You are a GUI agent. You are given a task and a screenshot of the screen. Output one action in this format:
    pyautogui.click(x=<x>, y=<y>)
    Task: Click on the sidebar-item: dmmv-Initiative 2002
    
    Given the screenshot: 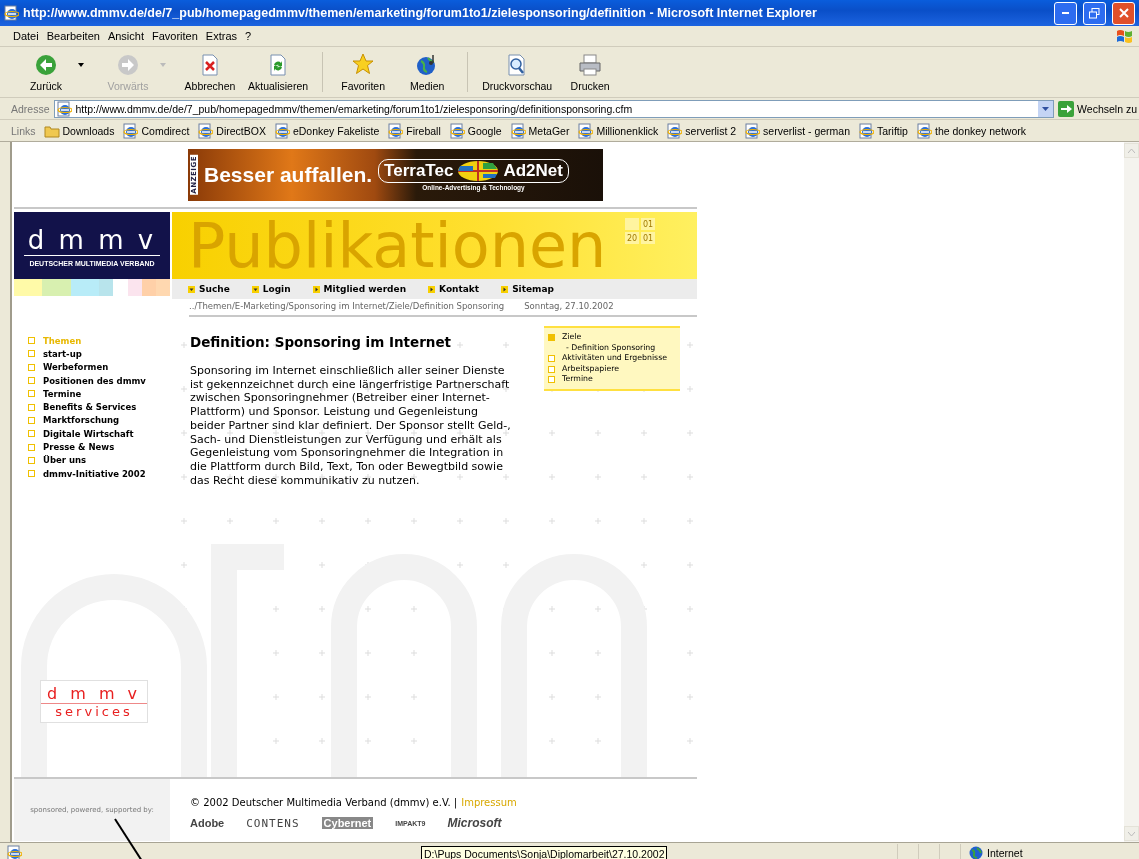 What is the action you would take?
    pyautogui.click(x=100, y=473)
    